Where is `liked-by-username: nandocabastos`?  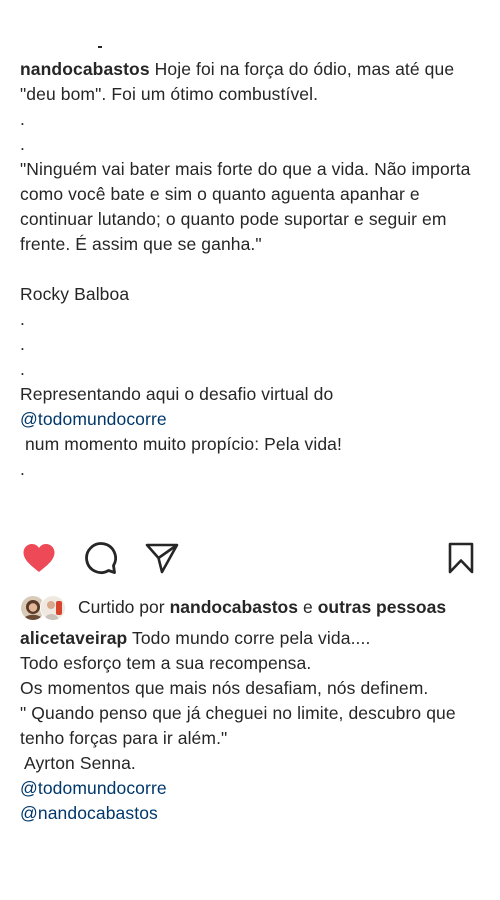
liked-by-username: nandocabastos is located at coordinates (234, 607).